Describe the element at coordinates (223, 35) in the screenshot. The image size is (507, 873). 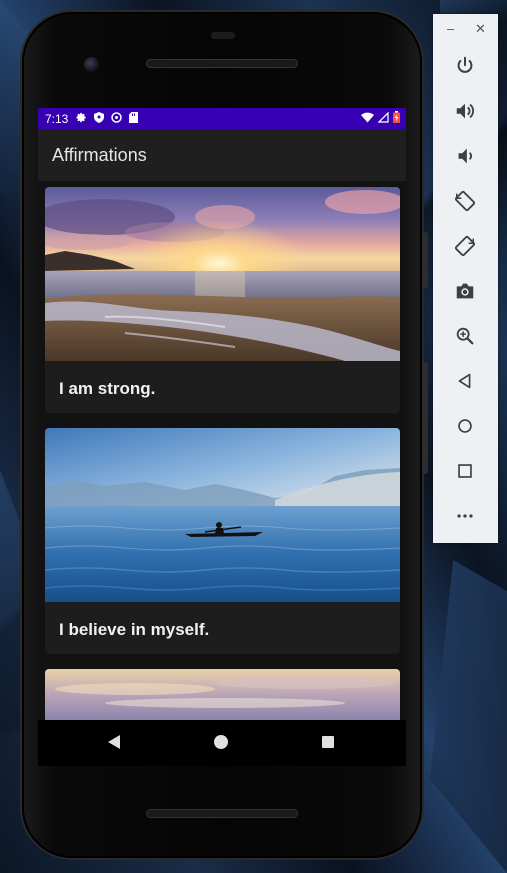
I see `sensor-slot` at that location.